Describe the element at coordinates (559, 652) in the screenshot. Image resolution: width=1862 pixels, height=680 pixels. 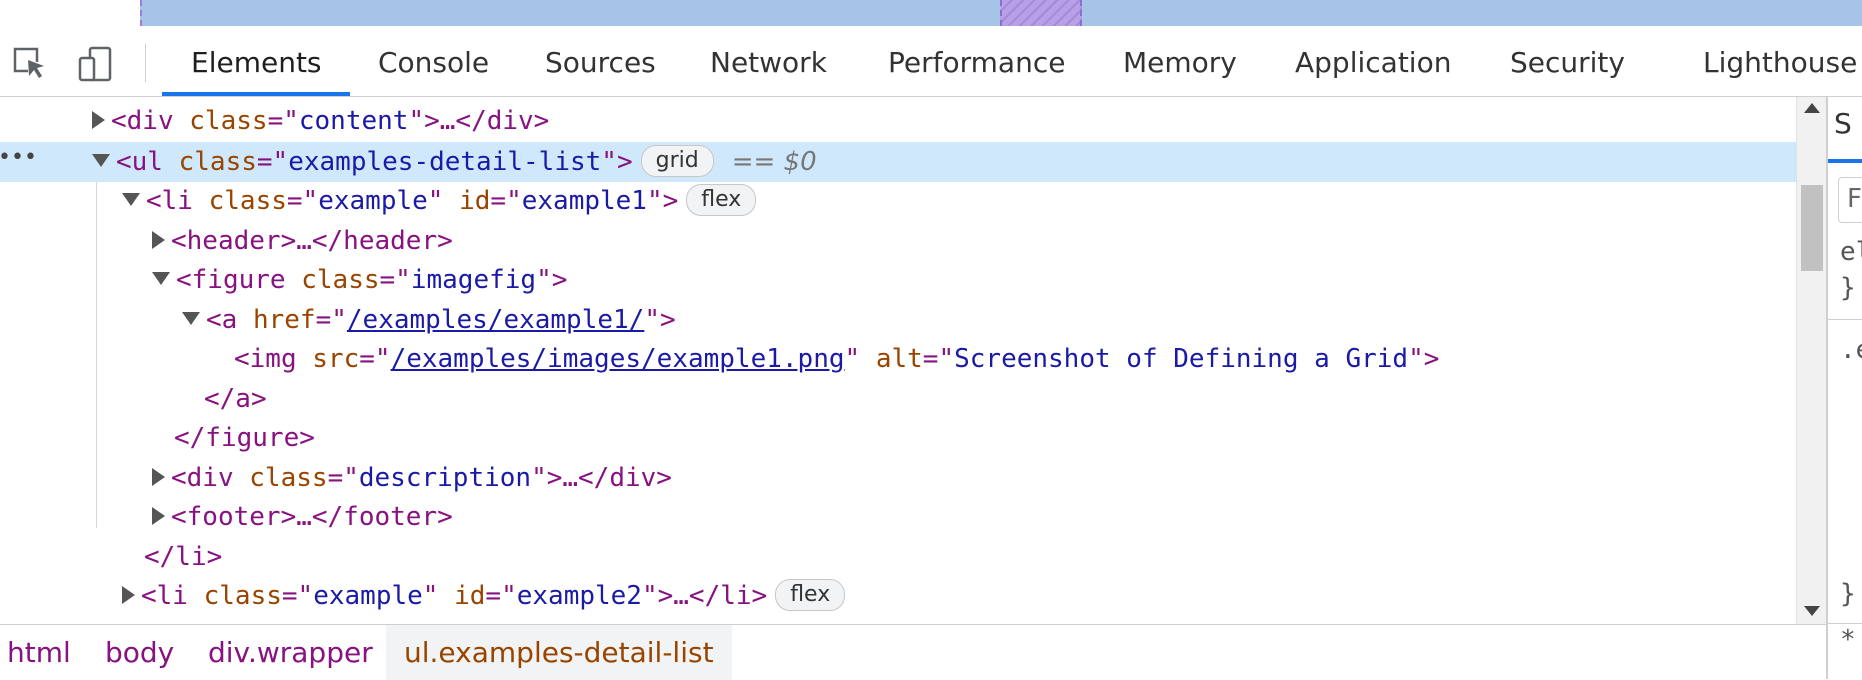
I see `breadcrumb-ul-examples-detail-list: ul.examples-detail-list` at that location.